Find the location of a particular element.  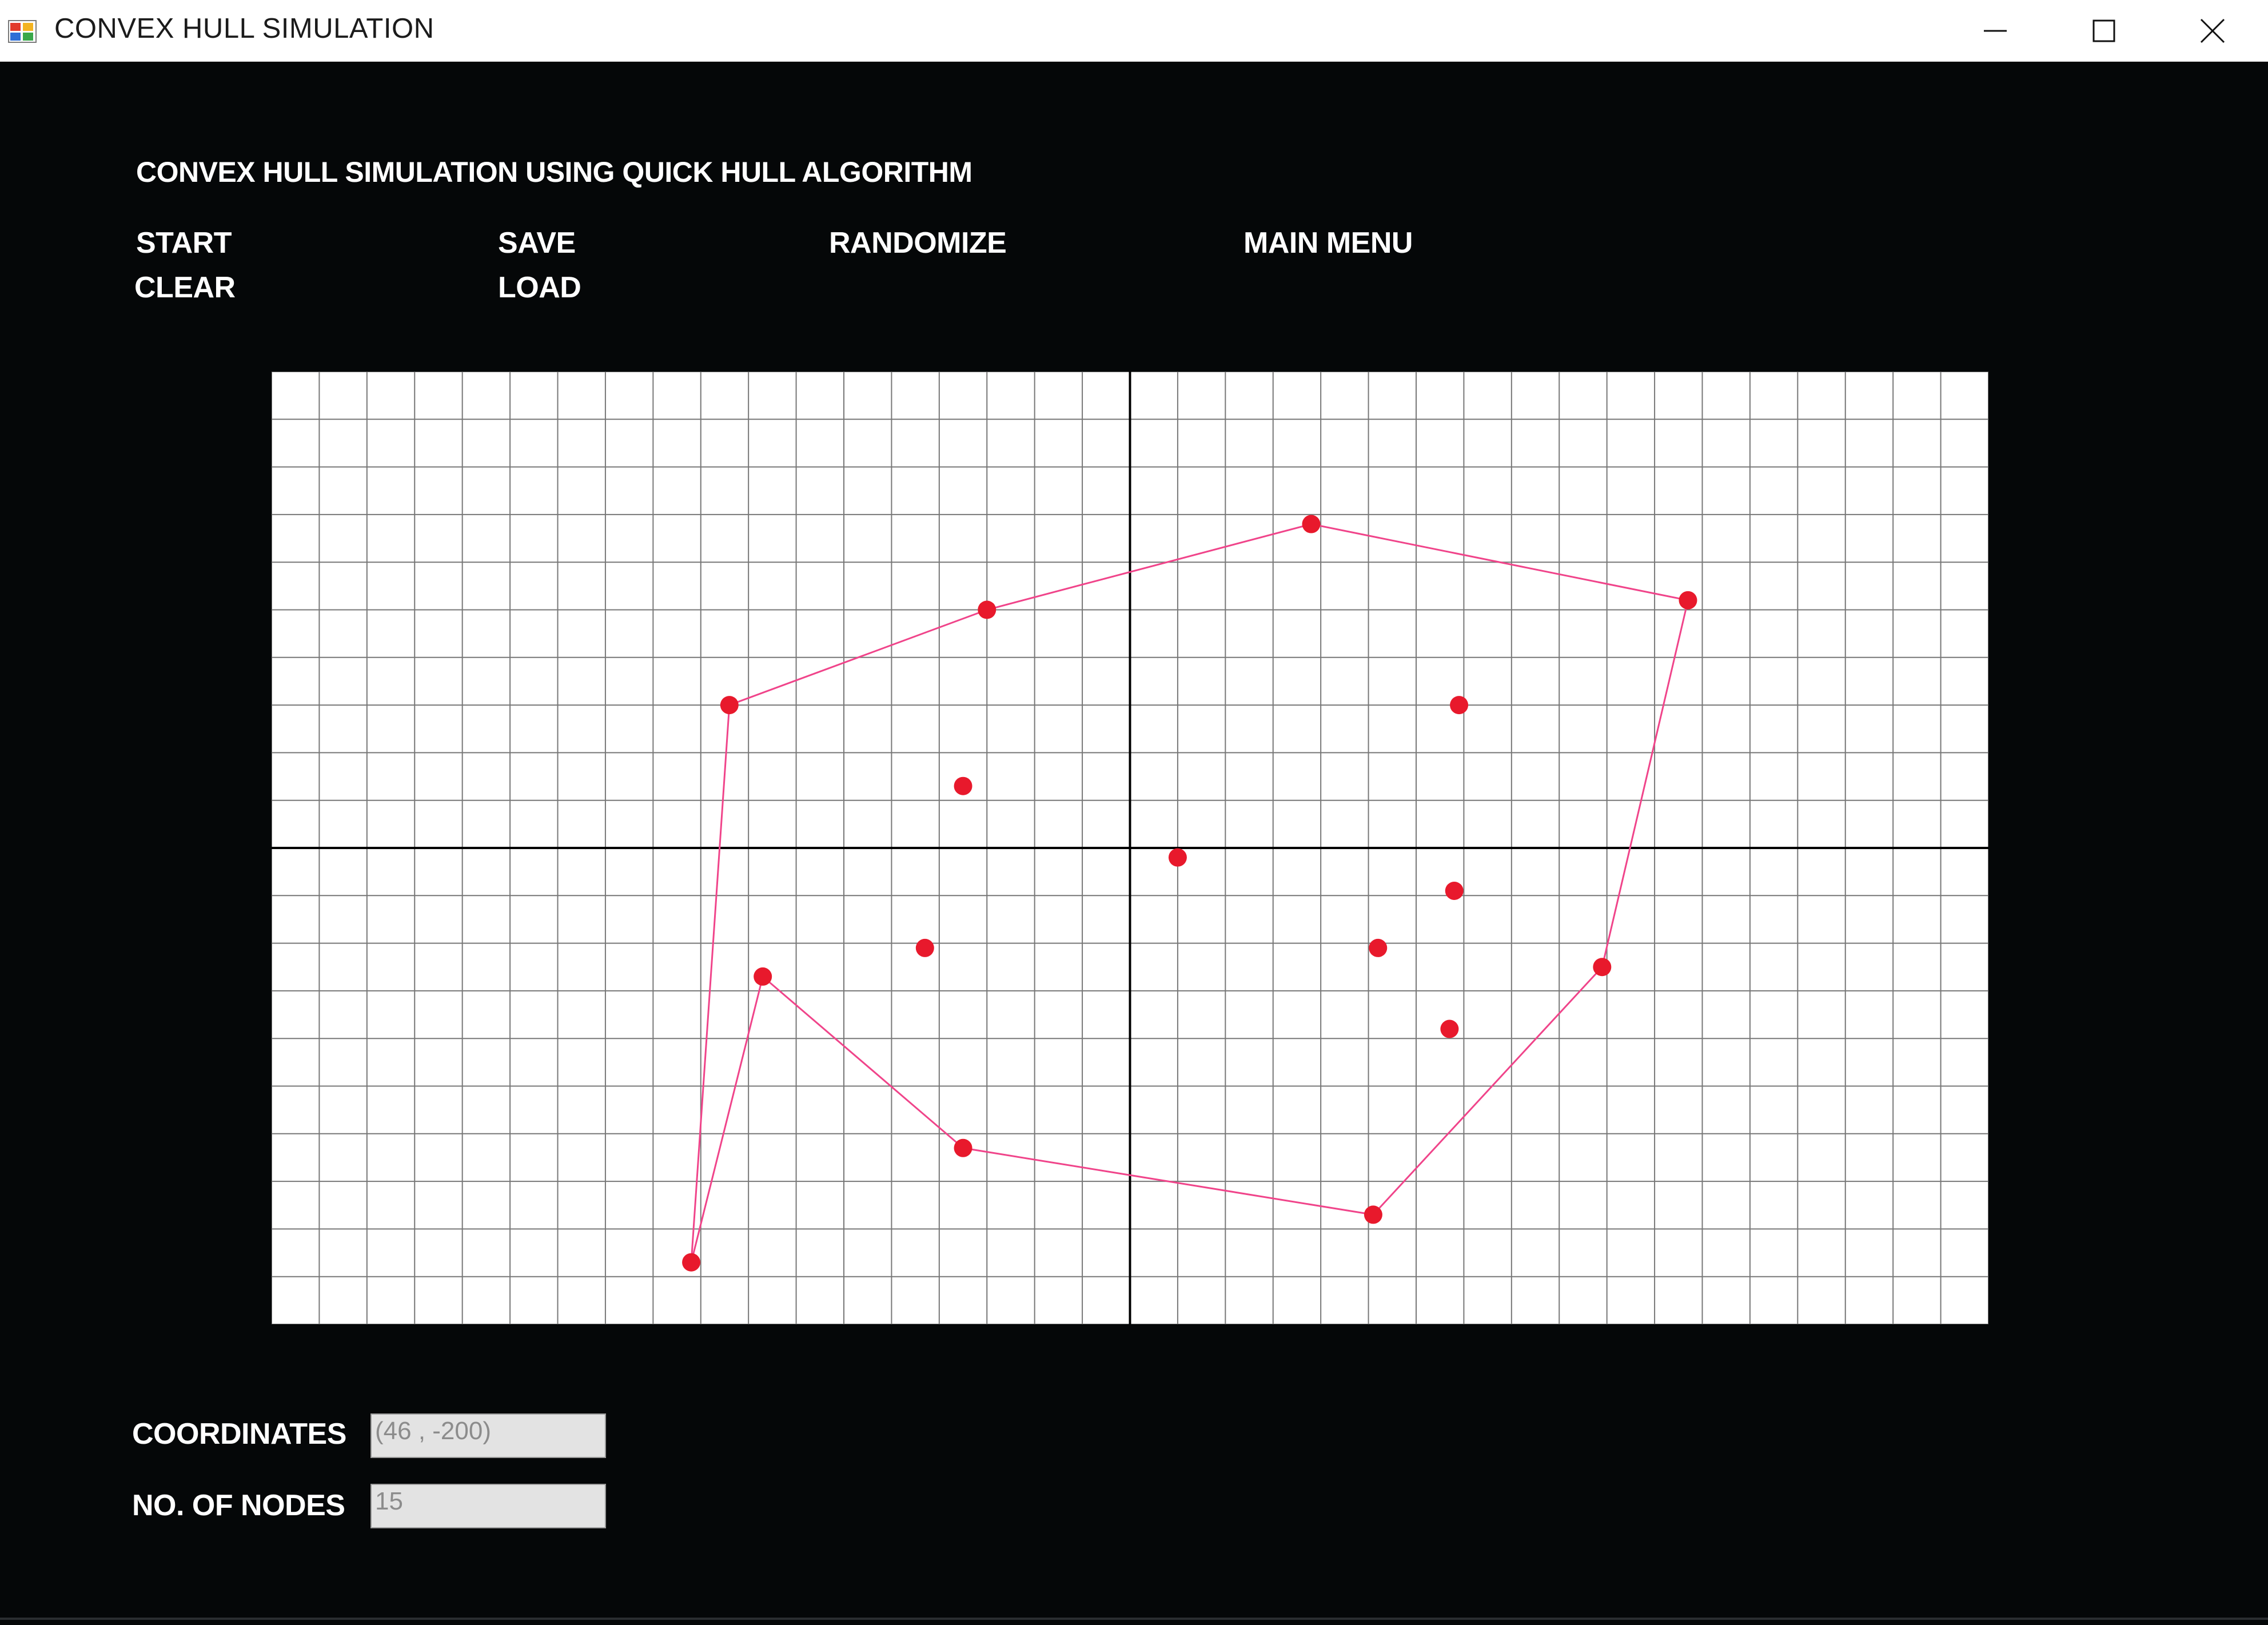

save-button: SAVE is located at coordinates (537, 243).